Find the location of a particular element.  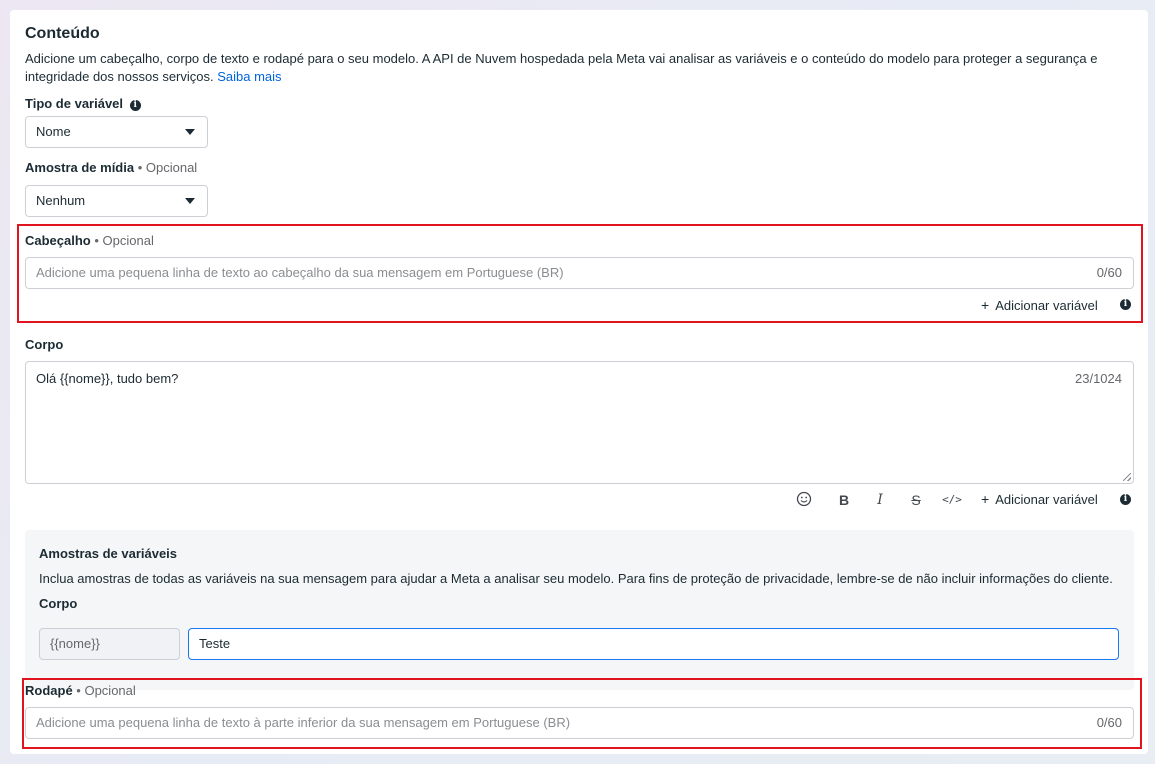

footer-label: Rodapé • Opcional is located at coordinates (80, 690).